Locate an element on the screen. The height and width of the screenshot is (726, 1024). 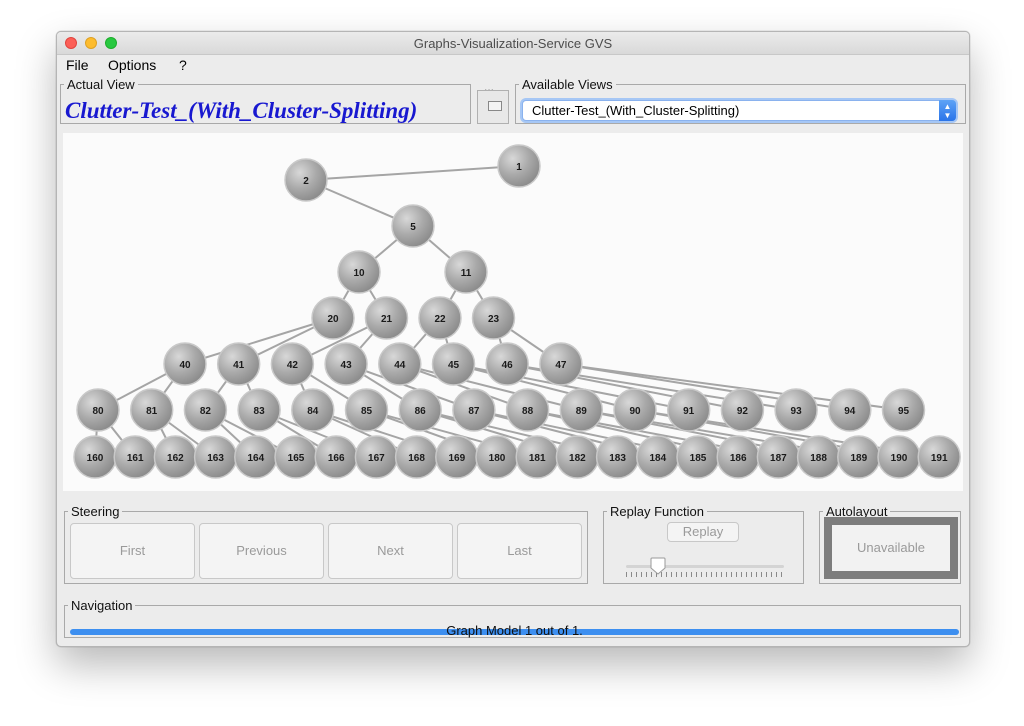
graph-node-label: 167 is located at coordinates (376, 458).